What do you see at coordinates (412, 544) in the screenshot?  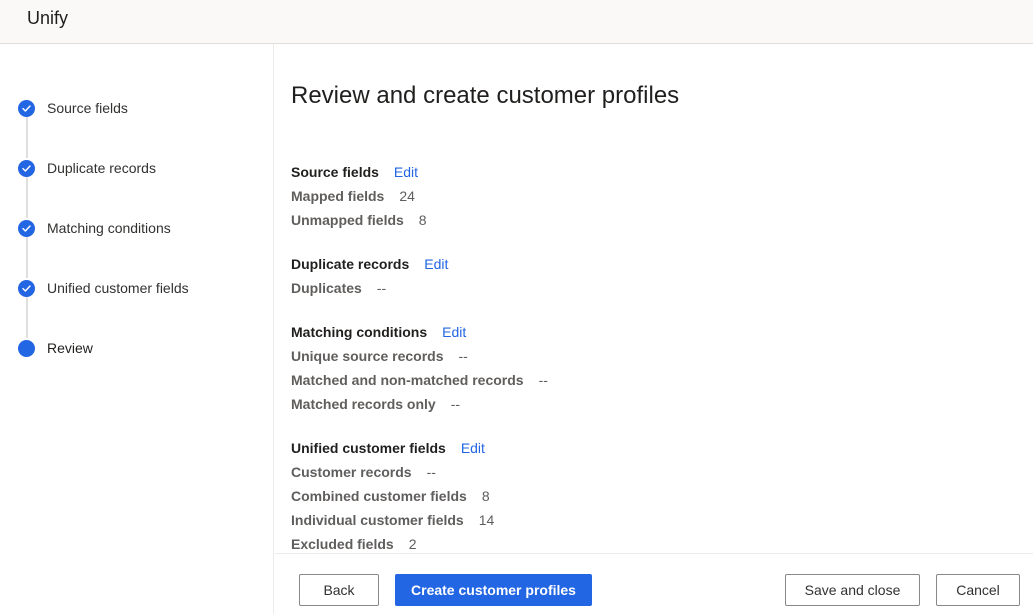 I see `row-value: 2` at bounding box center [412, 544].